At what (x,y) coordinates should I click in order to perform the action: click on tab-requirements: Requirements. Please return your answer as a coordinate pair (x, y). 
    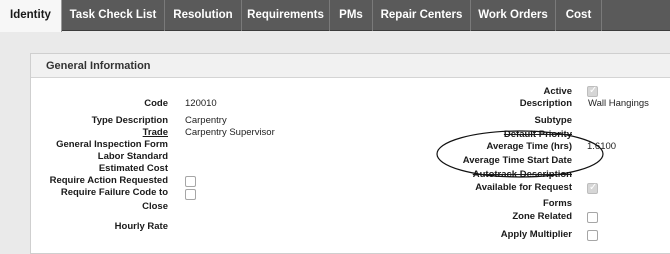
    Looking at the image, I should click on (286, 15).